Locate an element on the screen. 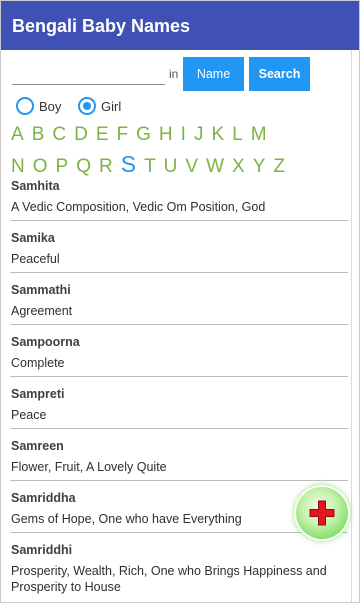 The image size is (360, 603). name-meaning: Complete is located at coordinates (38, 363).